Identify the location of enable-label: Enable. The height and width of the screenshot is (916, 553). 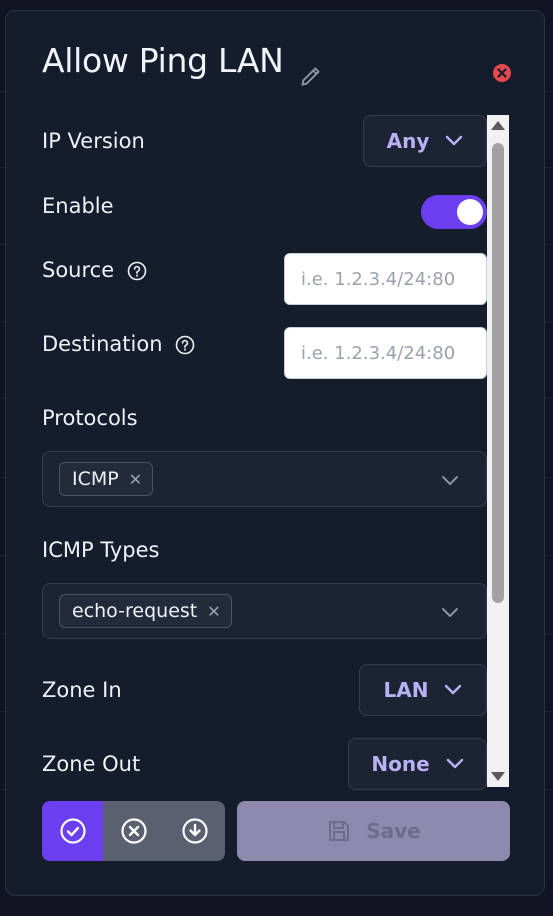
(78, 206).